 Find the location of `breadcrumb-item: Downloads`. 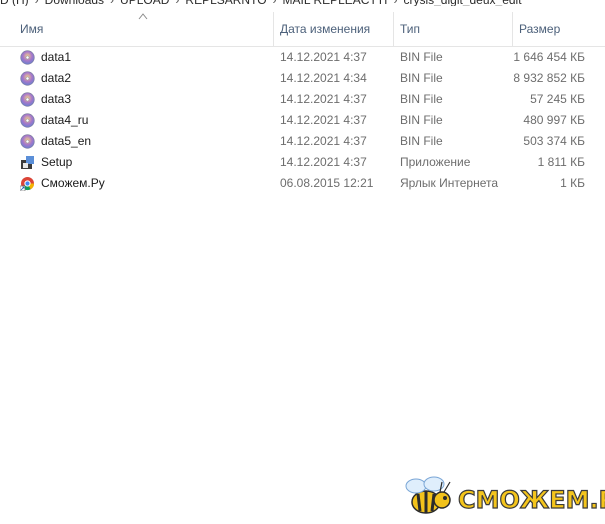

breadcrumb-item: Downloads is located at coordinates (74, 3).